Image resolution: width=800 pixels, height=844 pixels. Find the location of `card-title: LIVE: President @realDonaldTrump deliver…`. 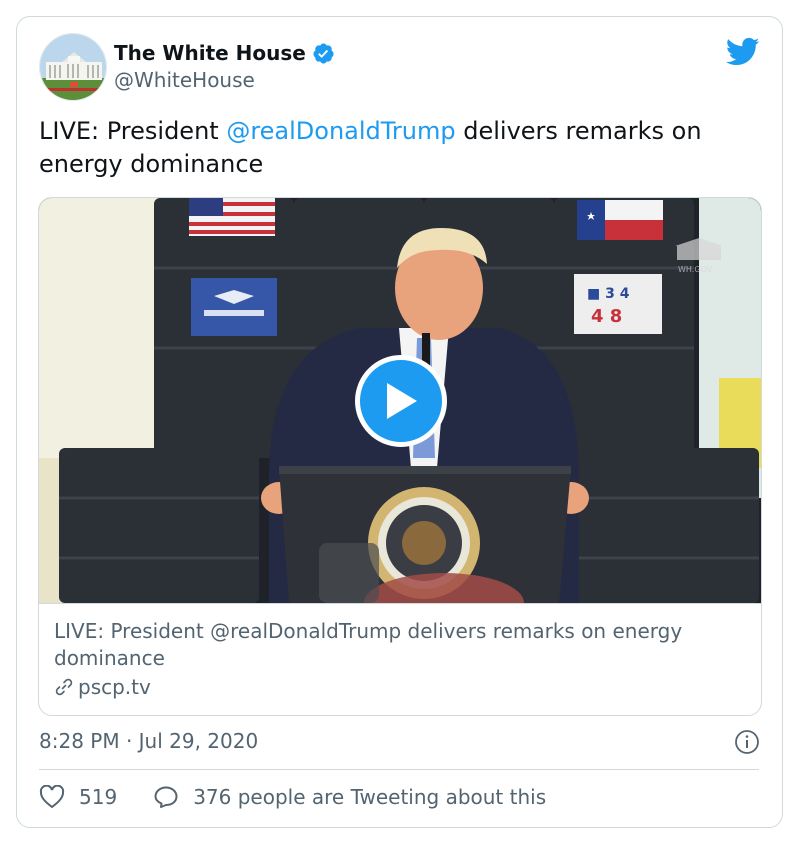

card-title: LIVE: President @realDonaldTrump deliver… is located at coordinates (368, 644).